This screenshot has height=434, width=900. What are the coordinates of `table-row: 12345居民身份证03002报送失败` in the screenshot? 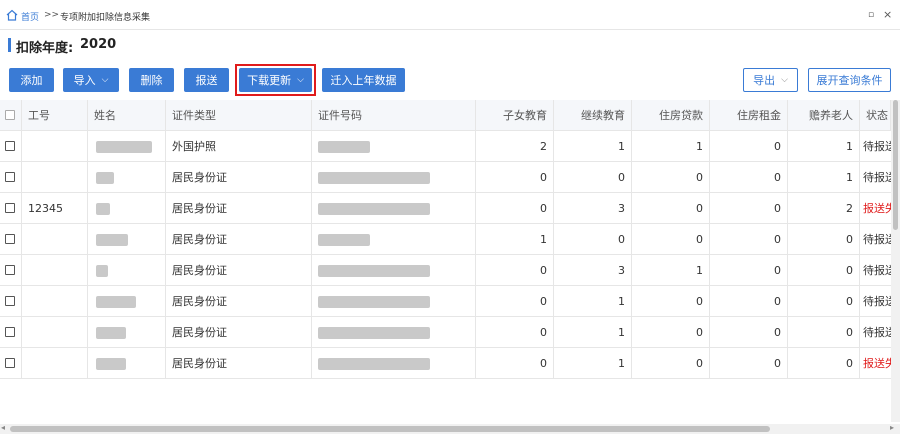 It's located at (445, 208).